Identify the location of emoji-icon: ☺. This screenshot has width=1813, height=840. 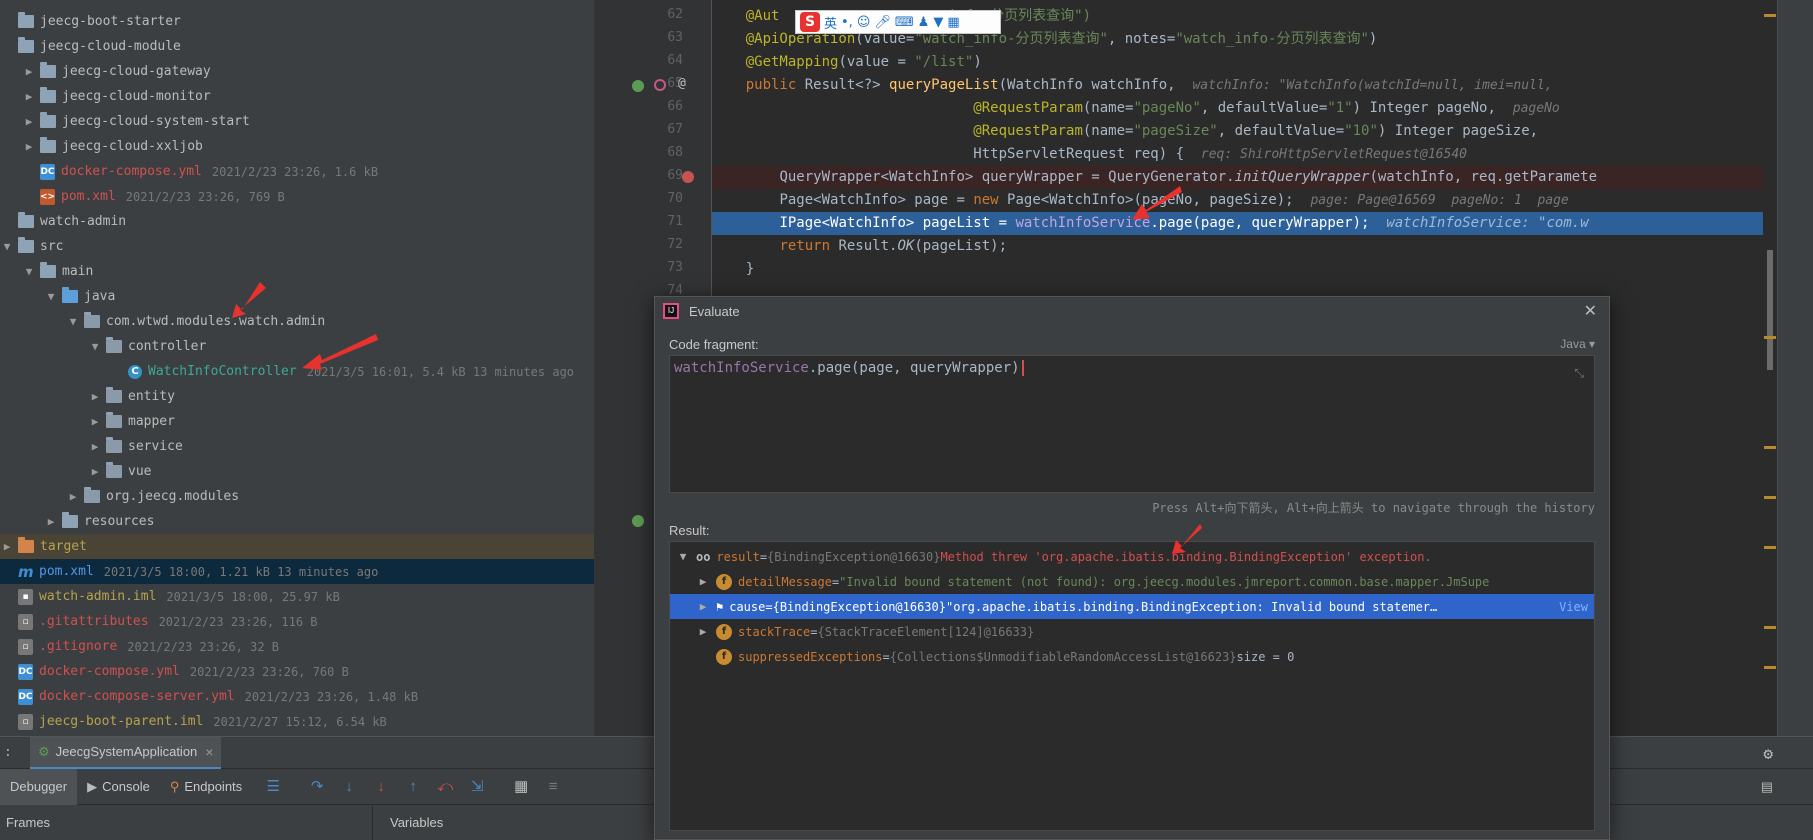
(864, 22).